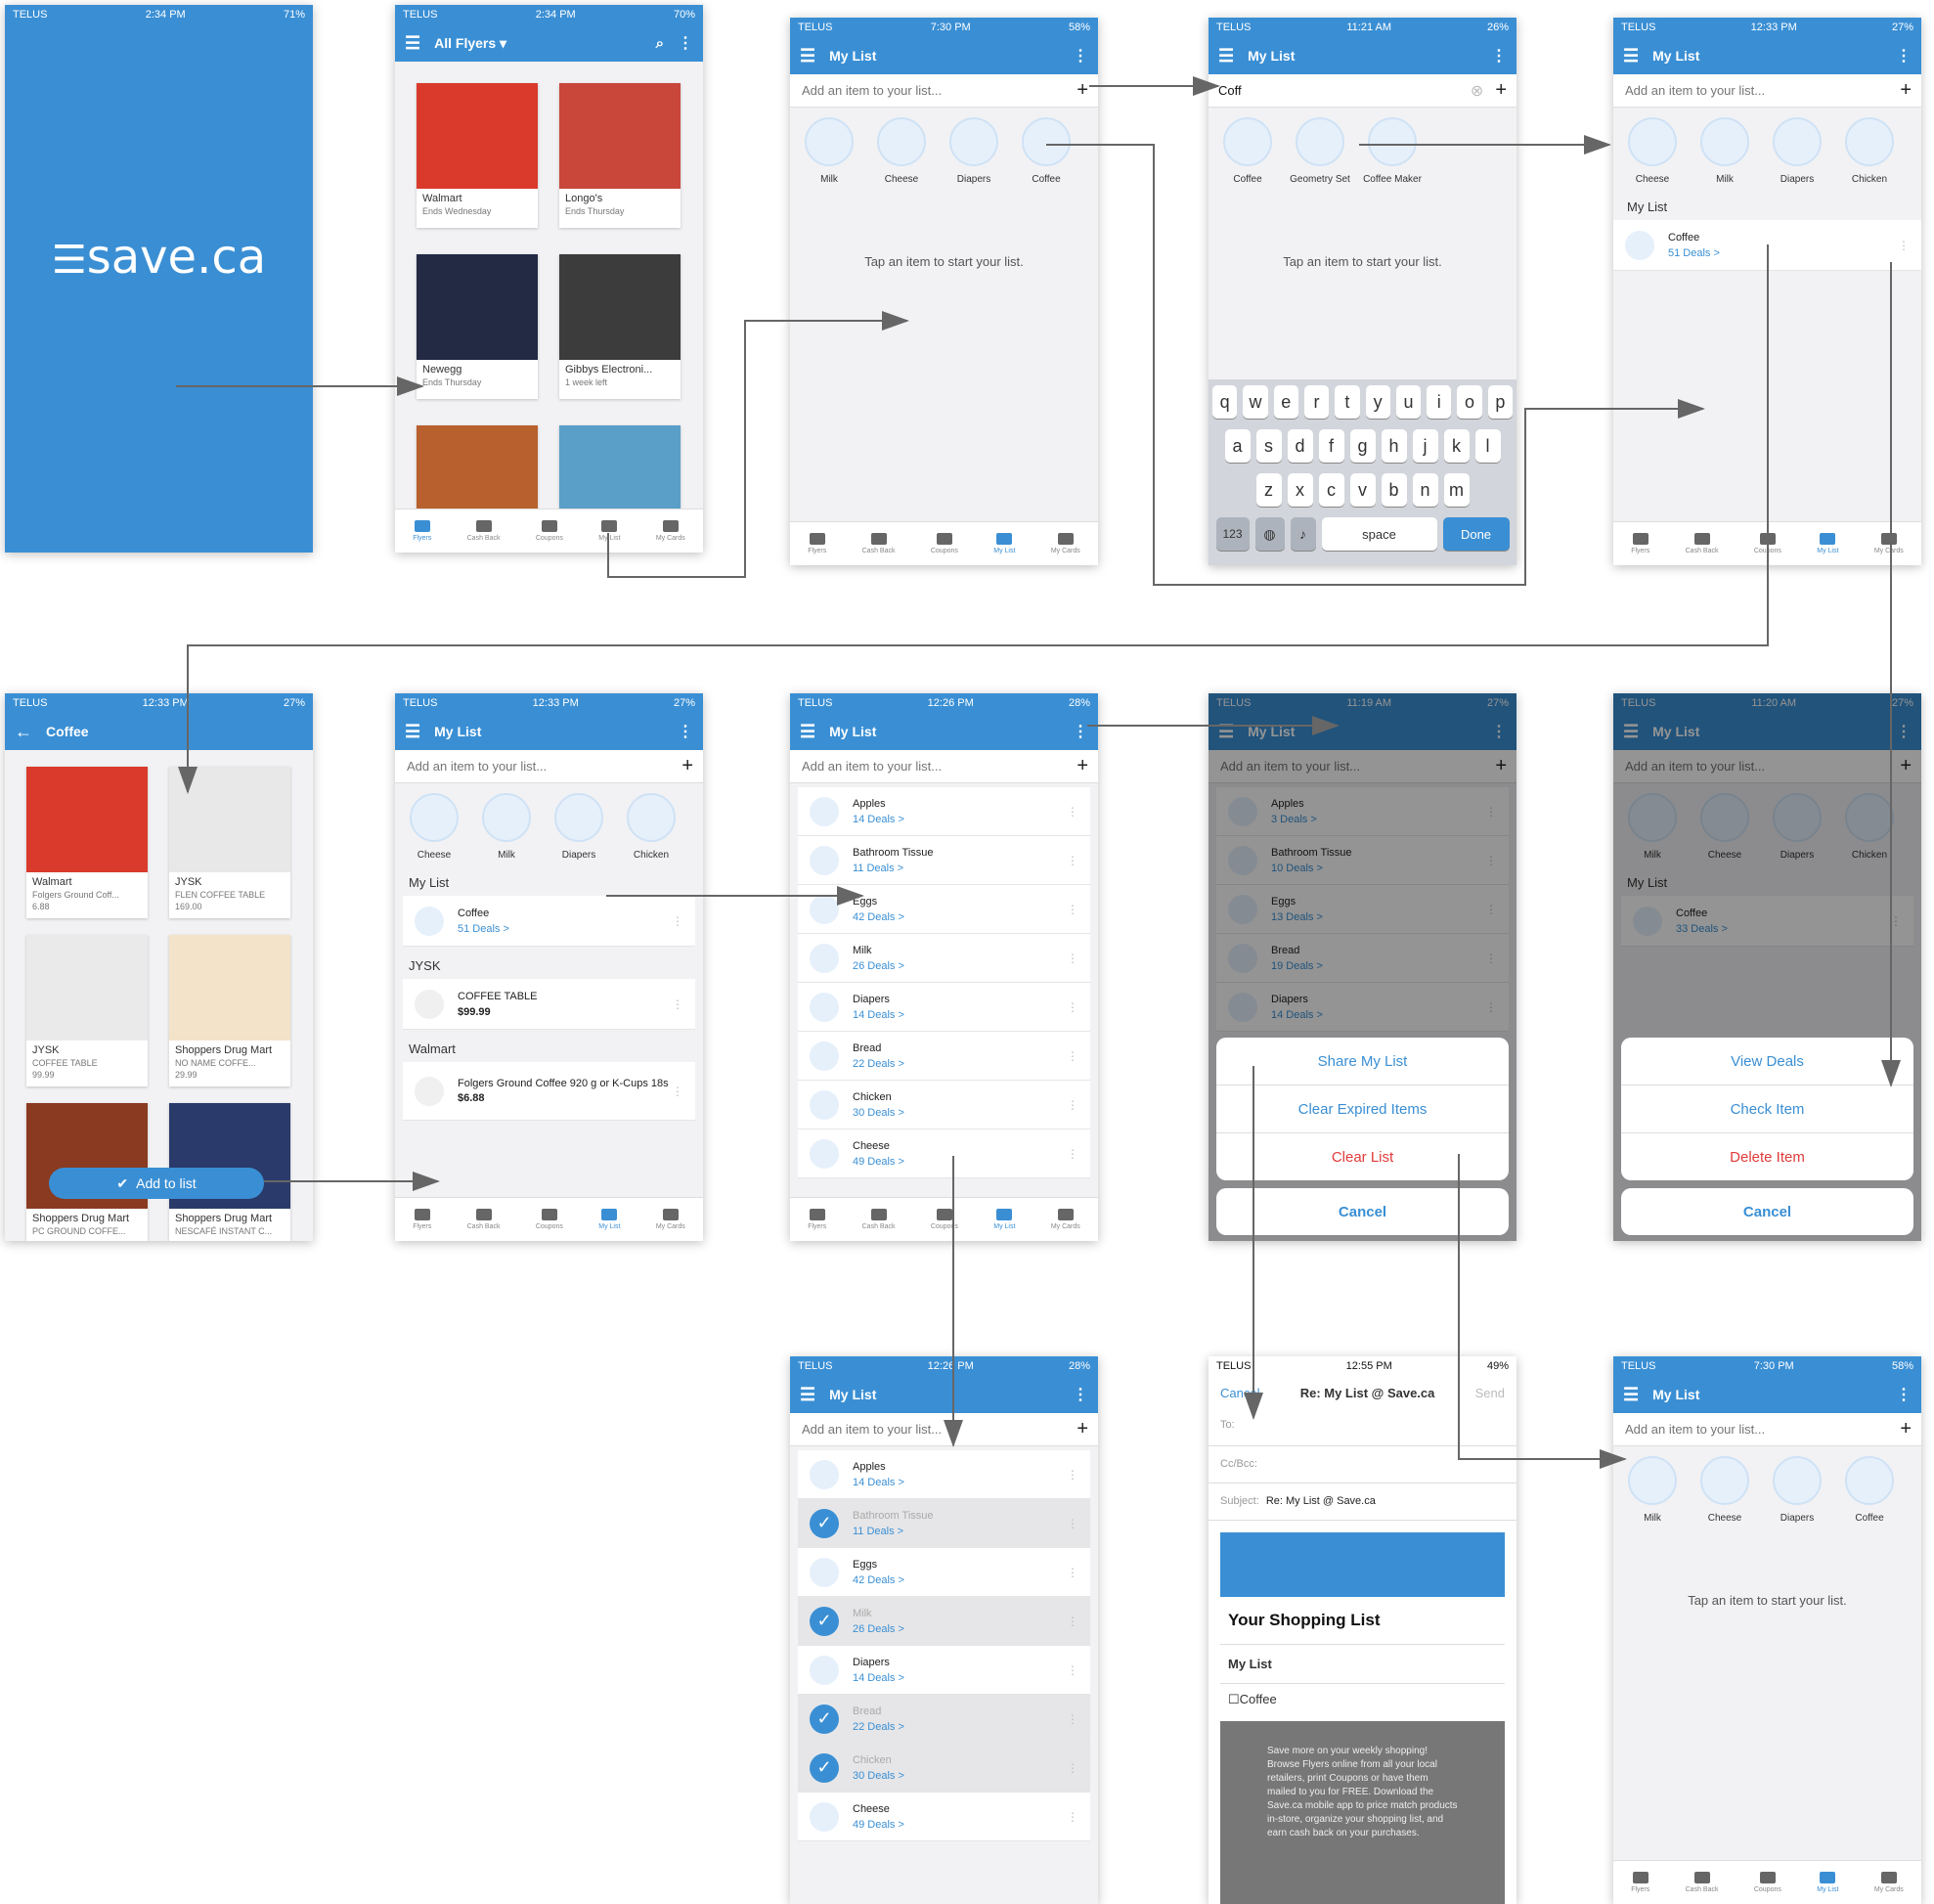 This screenshot has width=1934, height=1904. Describe the element at coordinates (960, 1580) in the screenshot. I see `item-deals-link: 42 Deals >` at that location.